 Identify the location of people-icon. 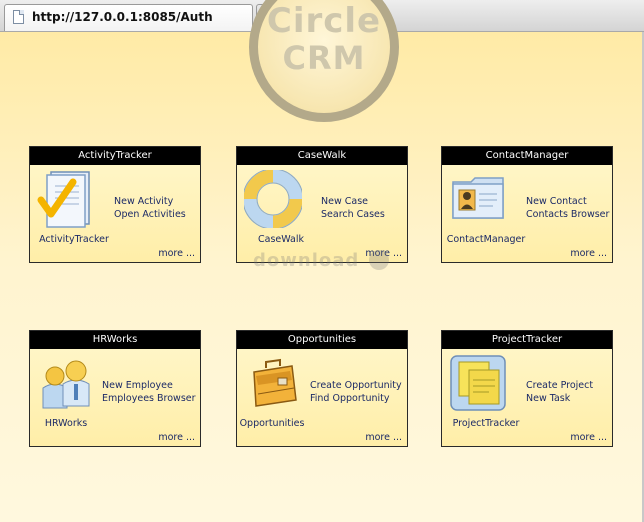
(66, 383).